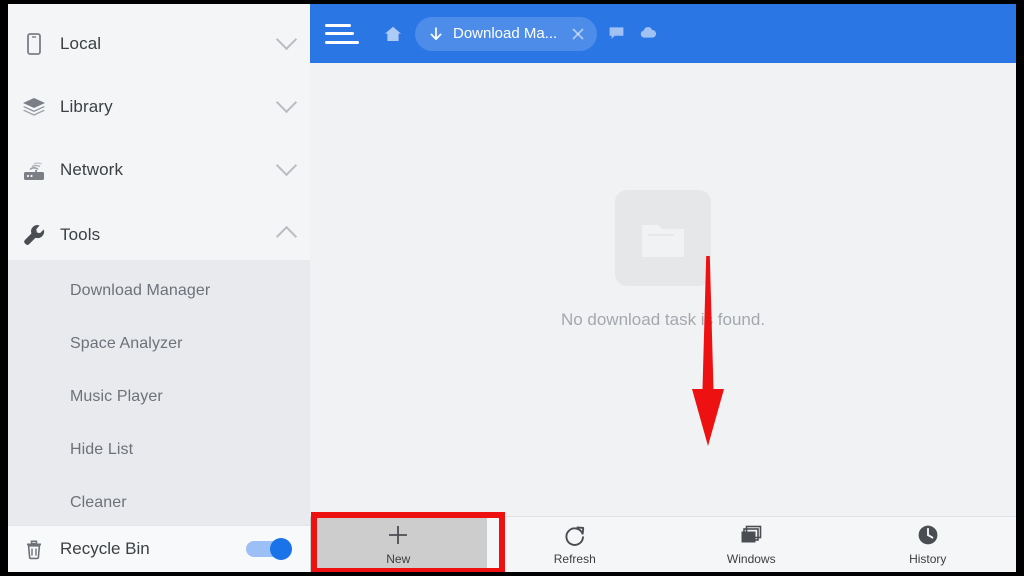 This screenshot has height=576, width=1024. Describe the element at coordinates (102, 449) in the screenshot. I see `sidebar-subitem-label: Hide List` at that location.